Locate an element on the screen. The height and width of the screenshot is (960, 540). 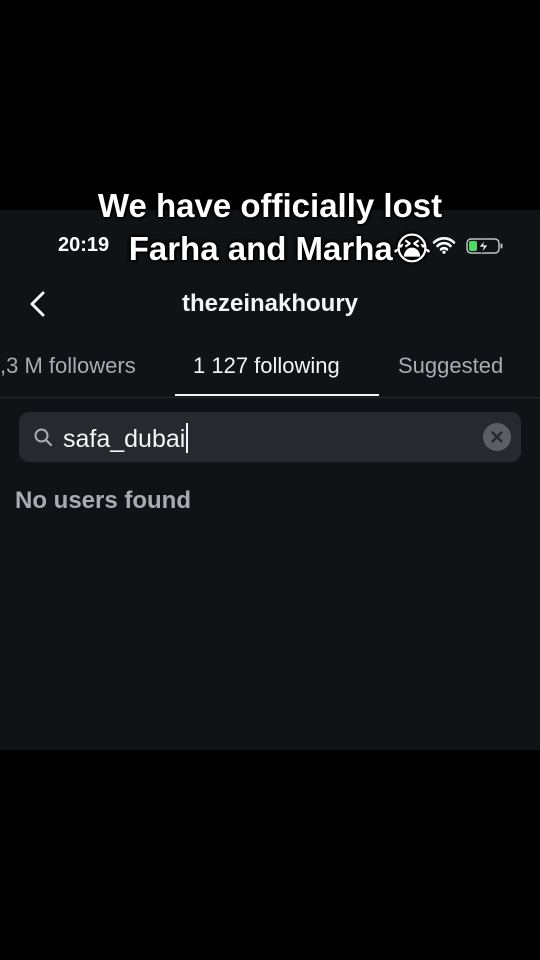
video-caption: We have officially lost Farha and Marha😭 is located at coordinates (270, 227).